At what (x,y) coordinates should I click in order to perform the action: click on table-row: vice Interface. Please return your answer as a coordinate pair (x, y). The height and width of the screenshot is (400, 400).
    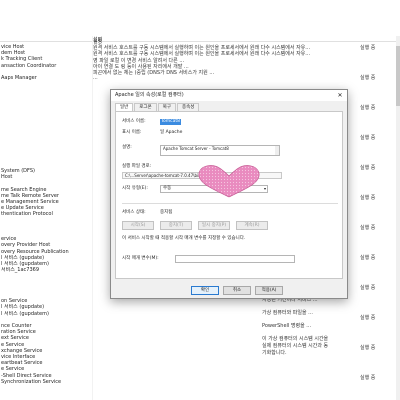
    Looking at the image, I should click on (200, 357).